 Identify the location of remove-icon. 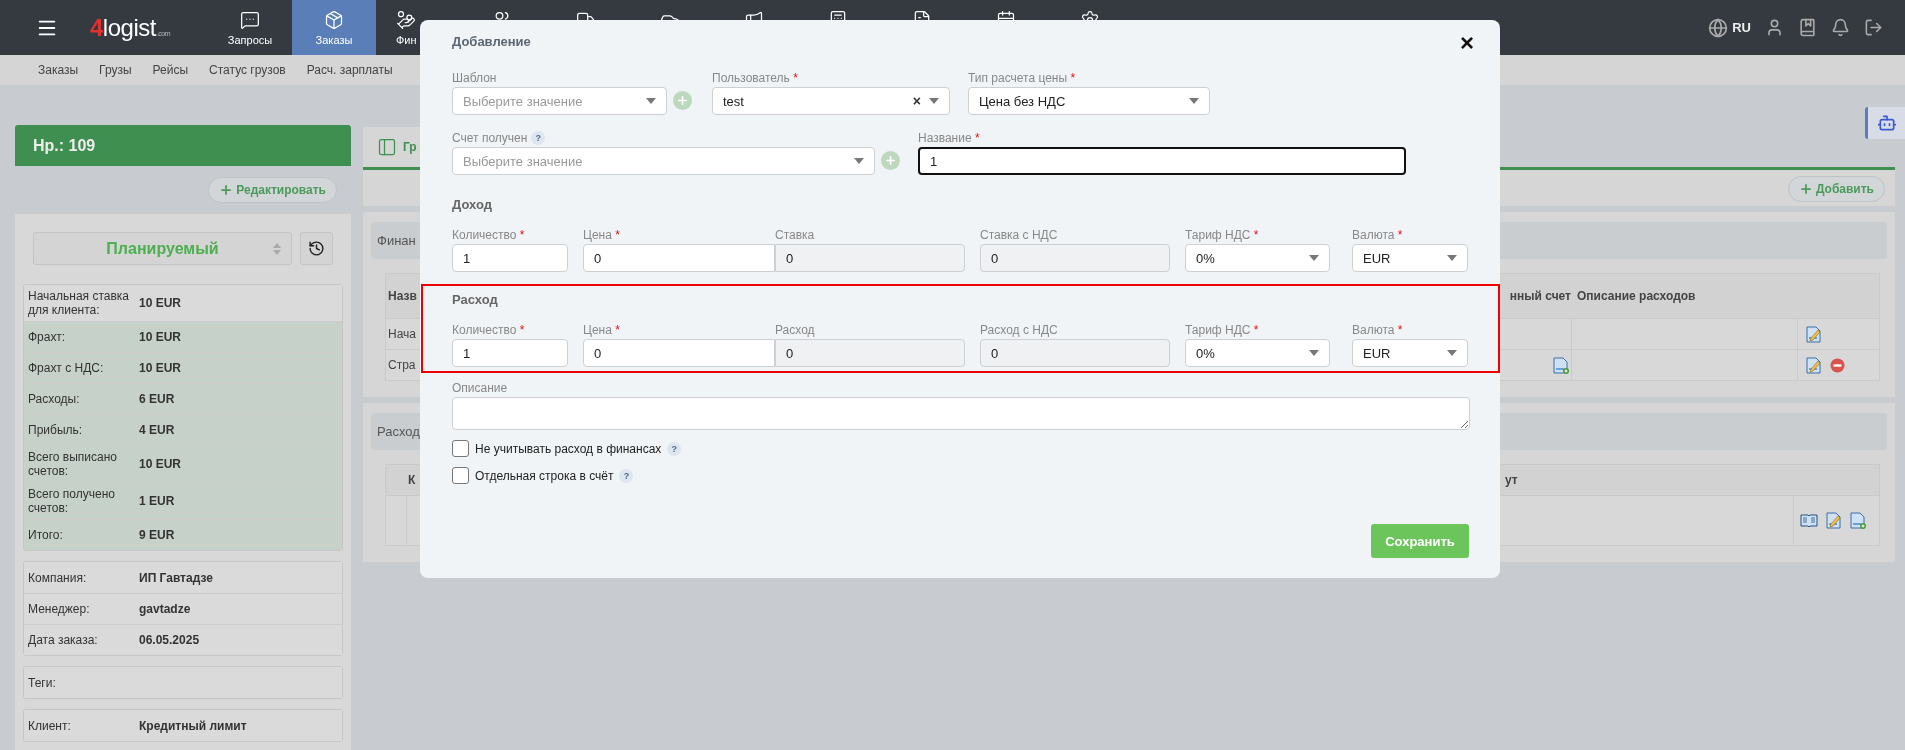
(1837, 365).